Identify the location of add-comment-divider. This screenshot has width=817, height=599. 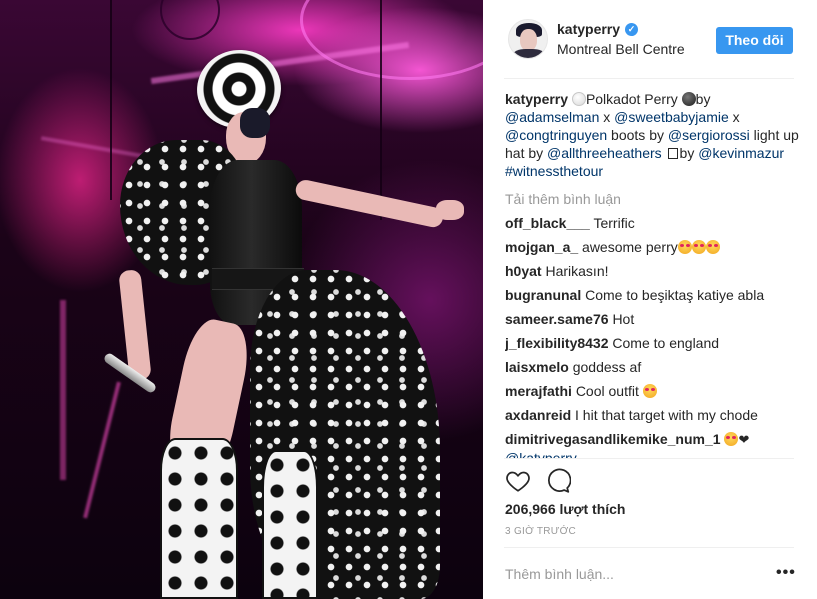
(649, 547).